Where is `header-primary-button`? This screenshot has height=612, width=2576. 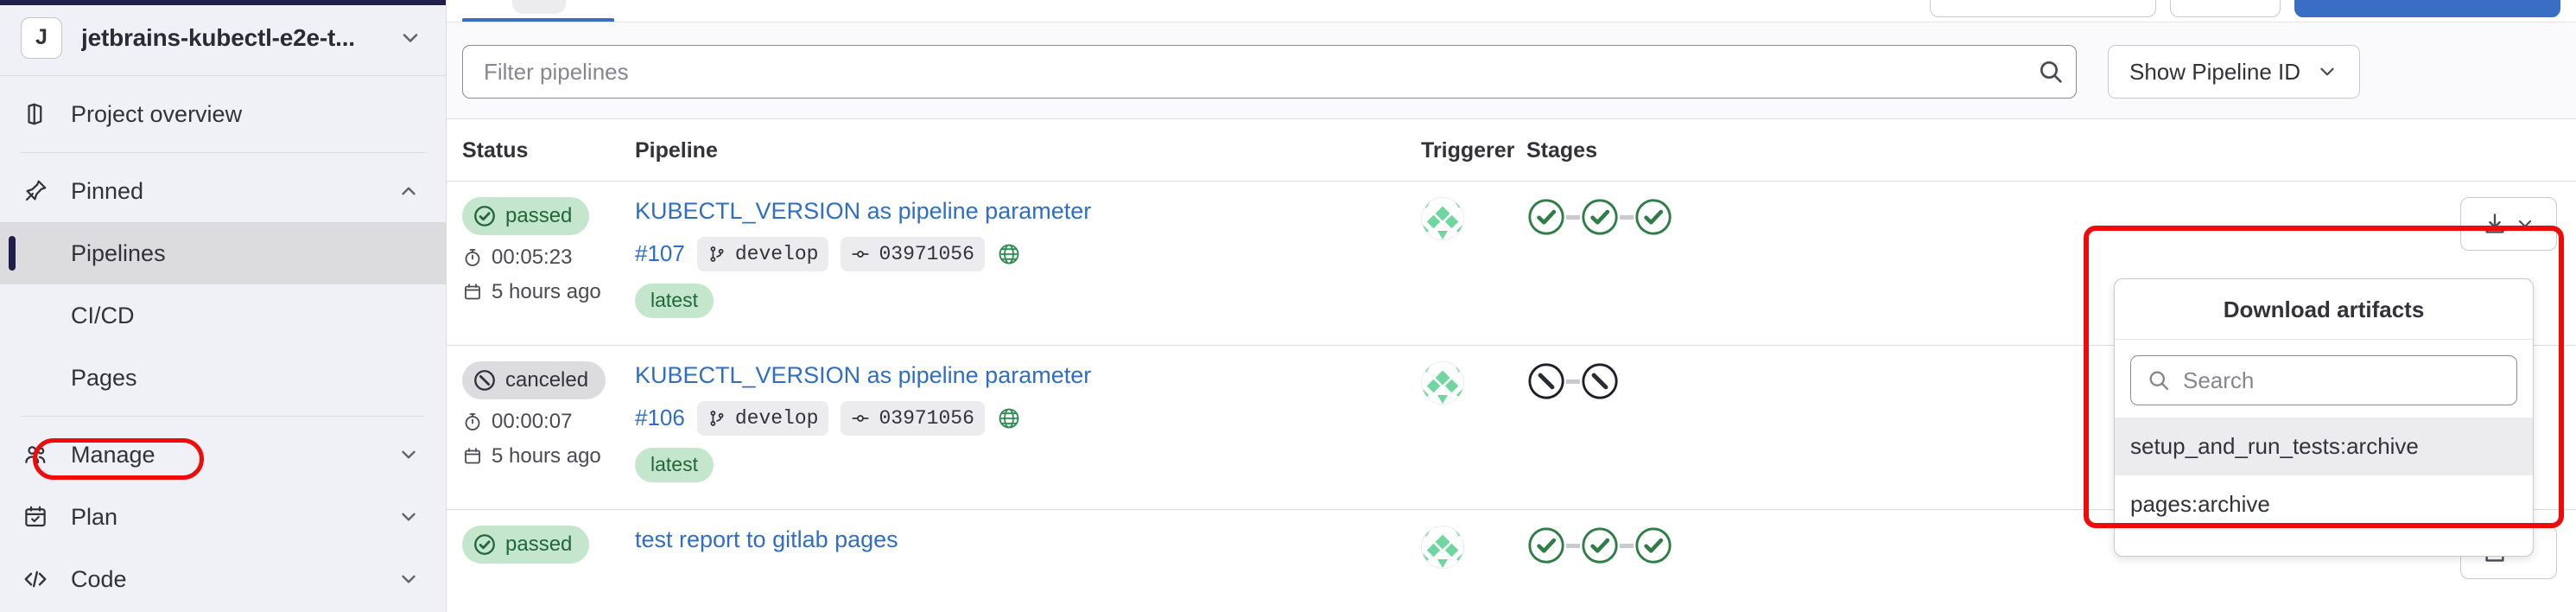
header-primary-button is located at coordinates (2427, 8).